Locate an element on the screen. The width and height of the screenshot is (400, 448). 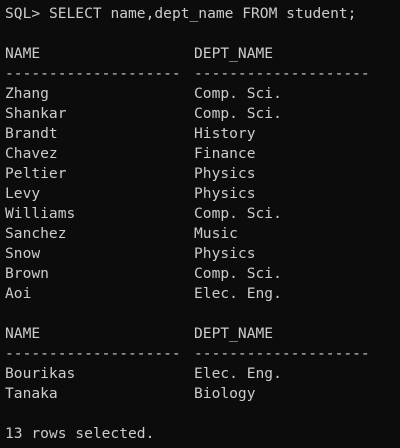
result-row: Bourikas Elec. Eng. is located at coordinates (202, 374).